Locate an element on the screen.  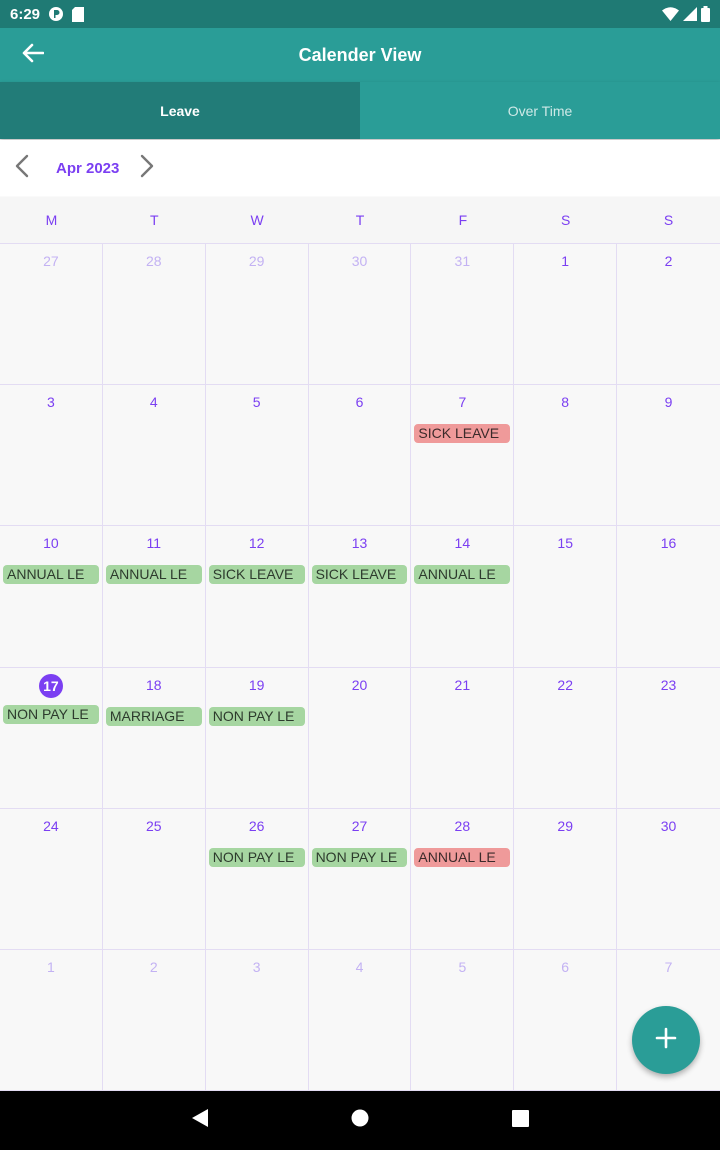
calendar-day: 18 MARRIAGE is located at coordinates (154, 738).